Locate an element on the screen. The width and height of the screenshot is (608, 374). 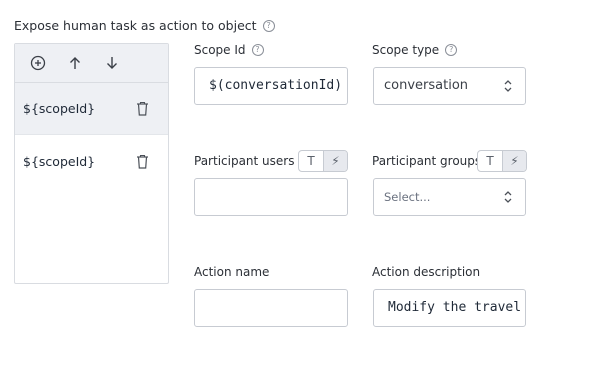
add-item-button is located at coordinates (38, 63).